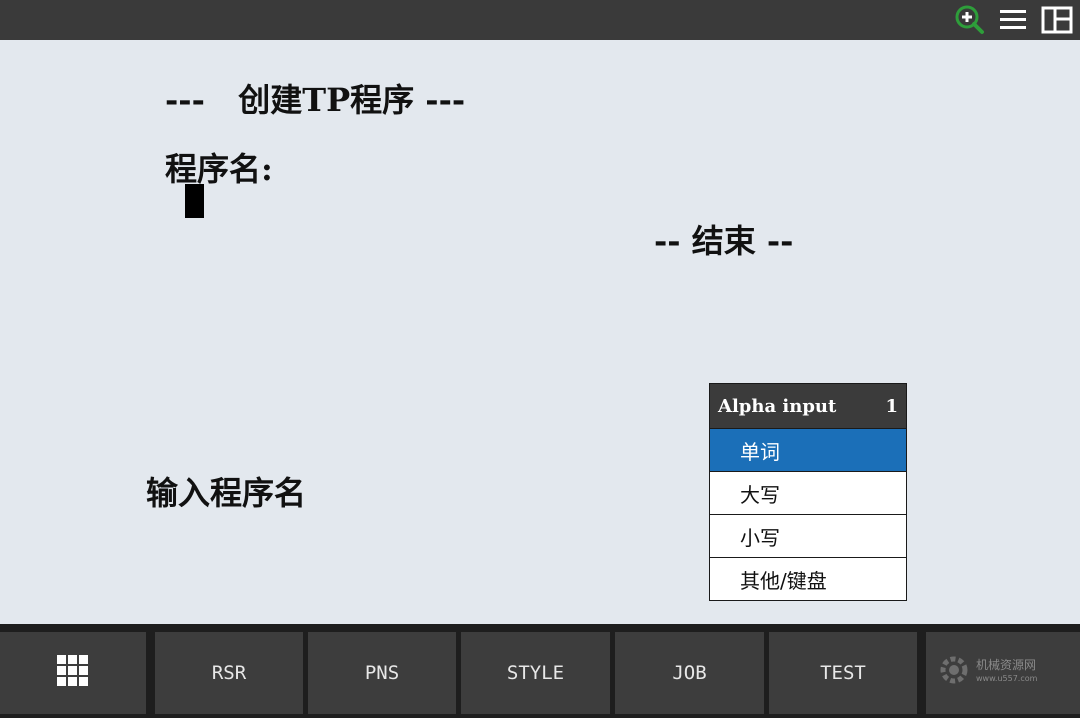  What do you see at coordinates (689, 673) in the screenshot?
I see `fkey-job: JOB` at bounding box center [689, 673].